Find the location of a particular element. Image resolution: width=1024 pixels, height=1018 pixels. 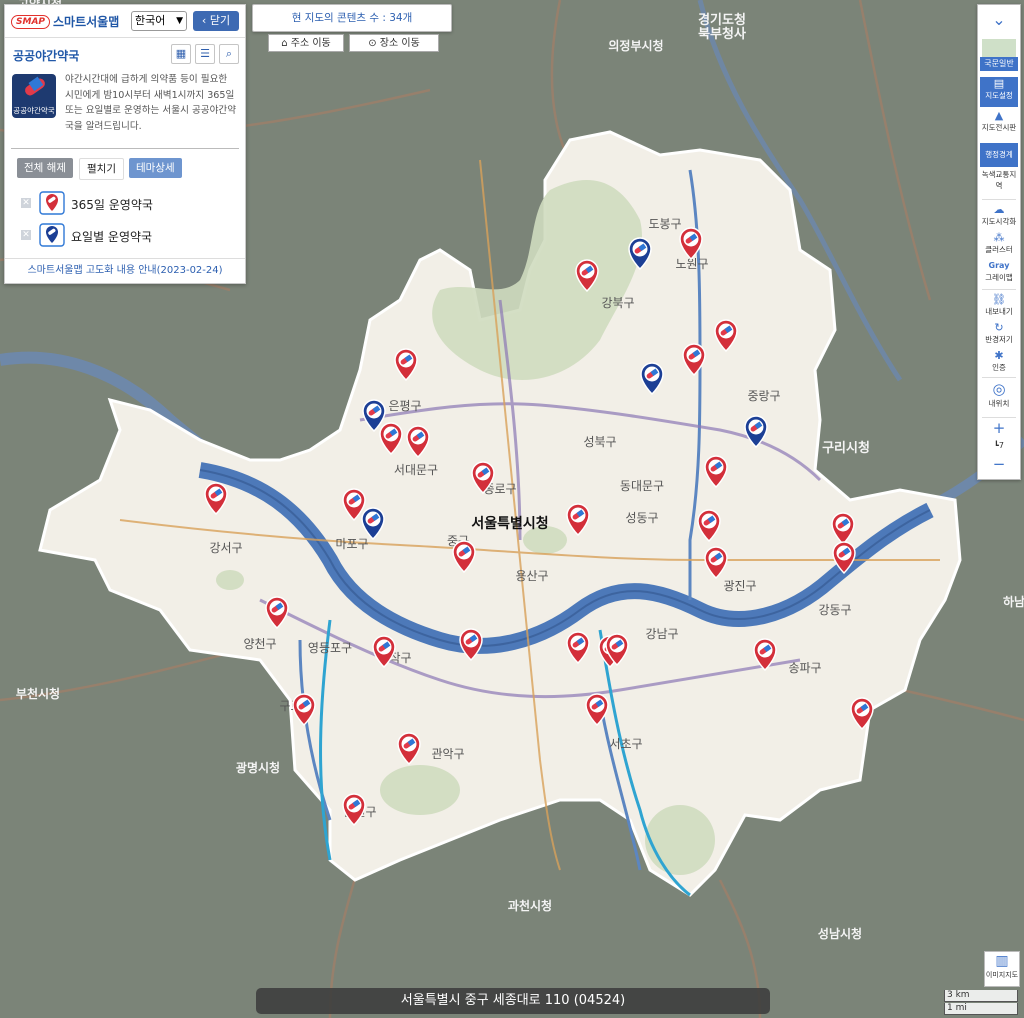

my-location-label: 내위치 is located at coordinates (999, 403).